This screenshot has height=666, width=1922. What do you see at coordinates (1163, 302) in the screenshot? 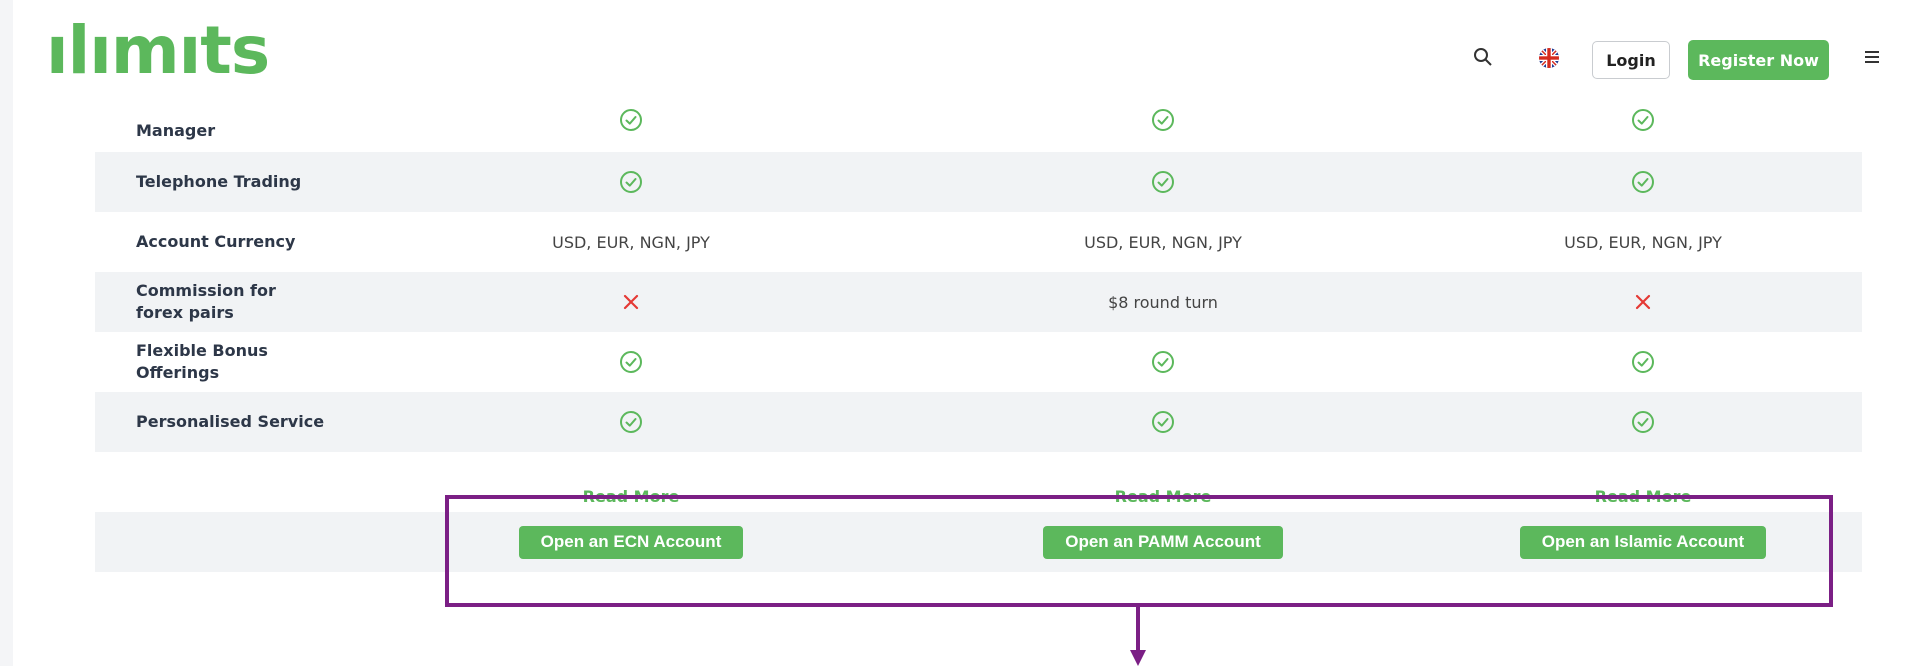
I see `pamm-commission-value: $8 round turn` at bounding box center [1163, 302].